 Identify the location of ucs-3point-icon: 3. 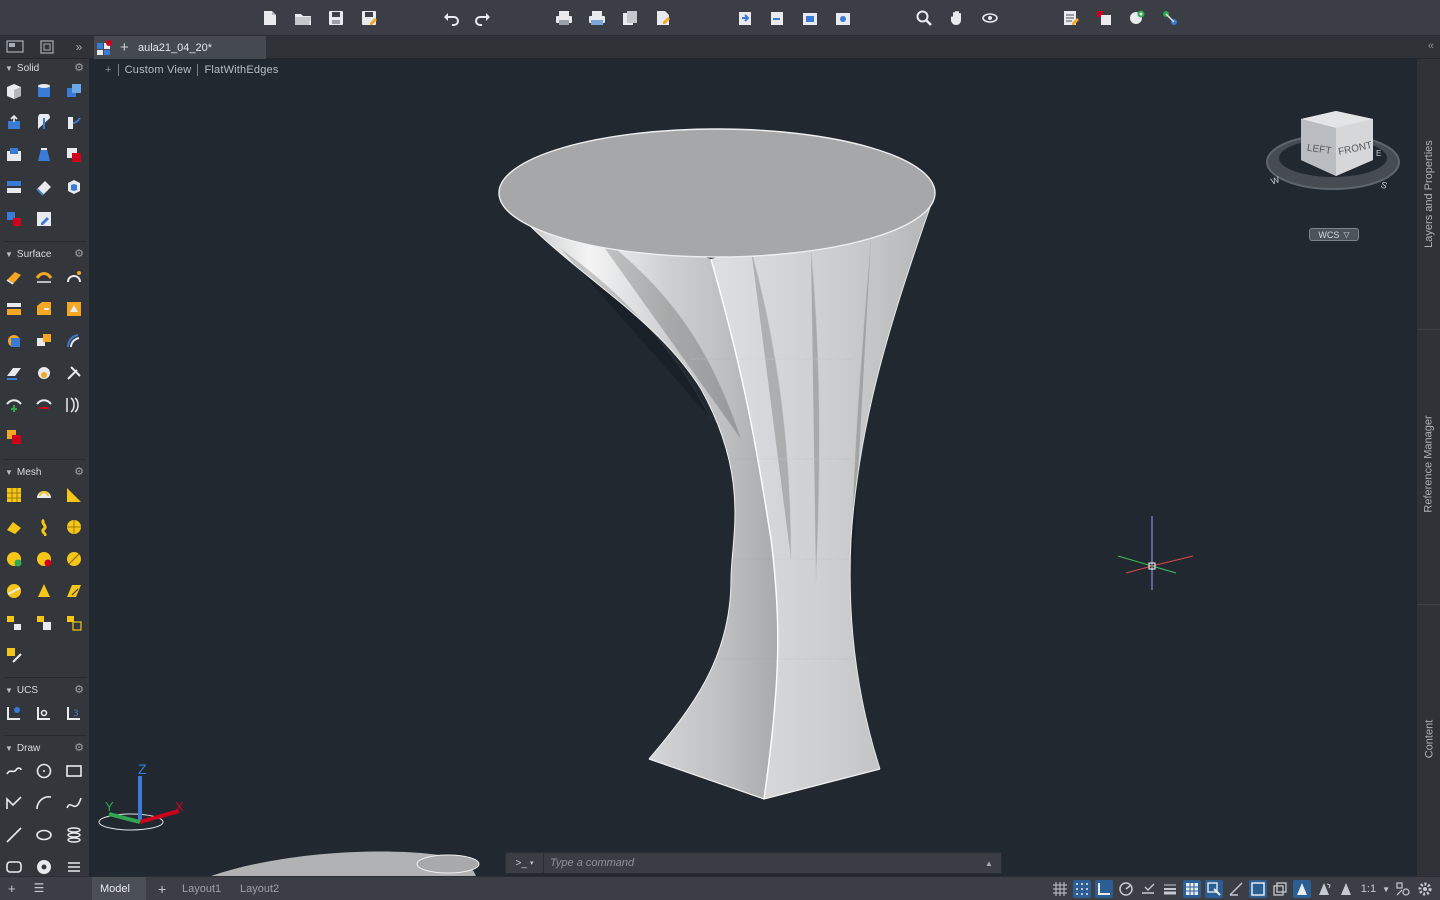
(74, 713).